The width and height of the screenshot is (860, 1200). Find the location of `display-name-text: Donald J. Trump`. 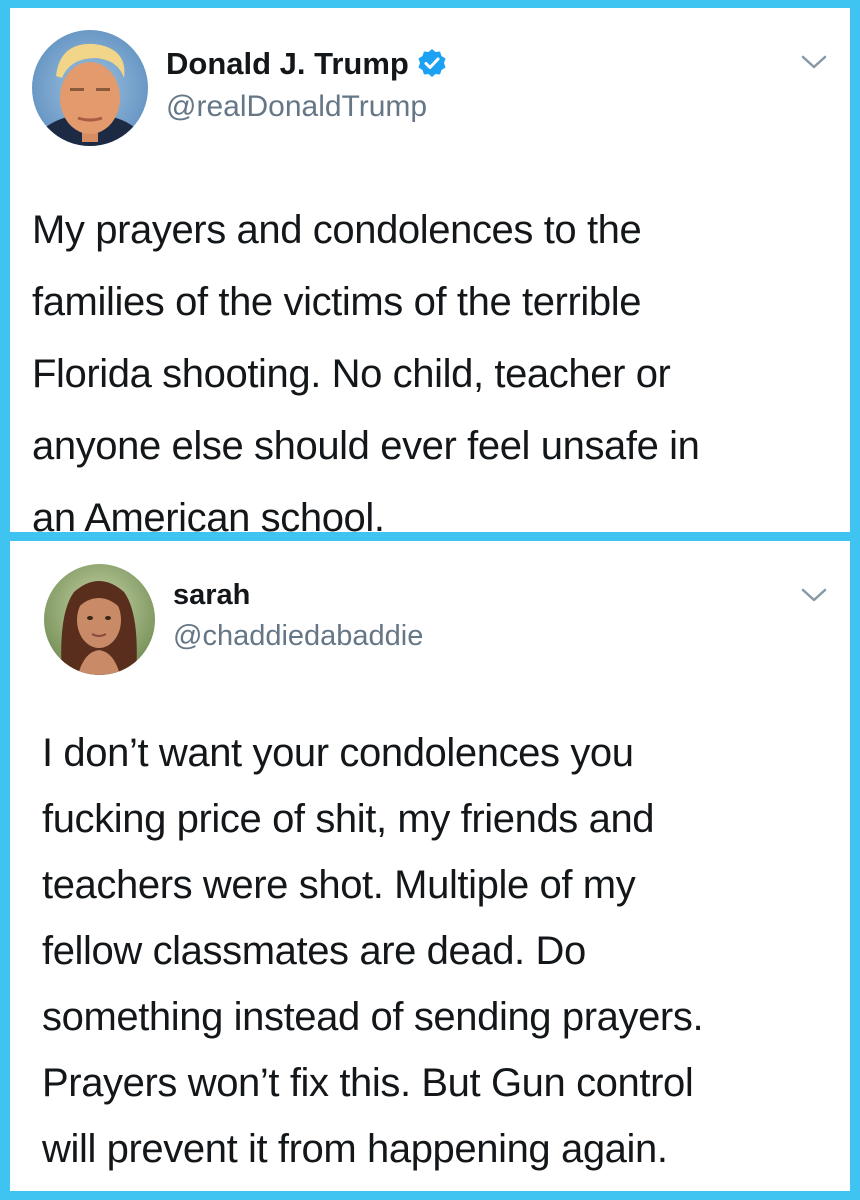

display-name-text: Donald J. Trump is located at coordinates (287, 63).